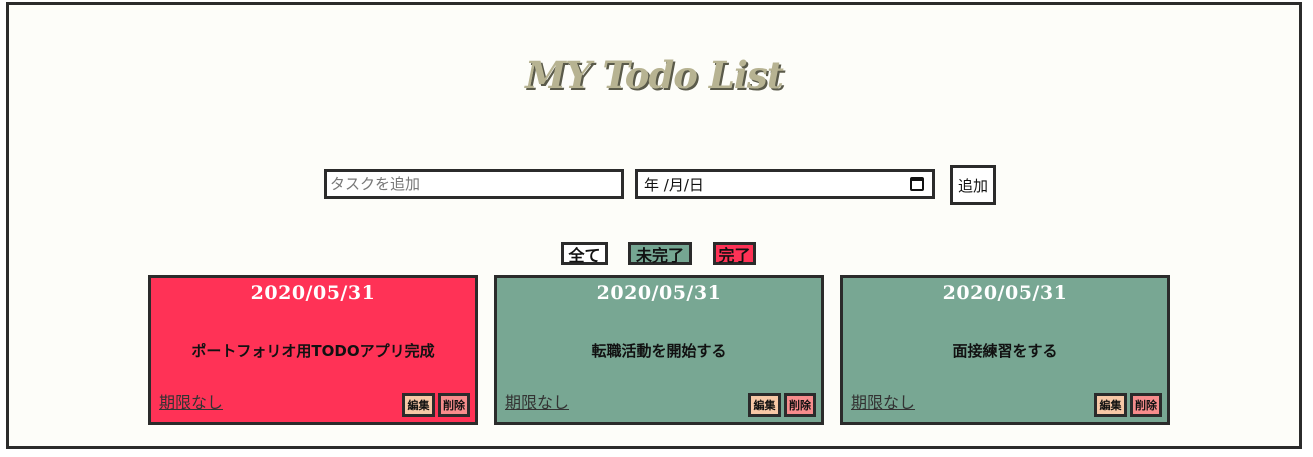 The height and width of the screenshot is (457, 1313). What do you see at coordinates (674, 184) in the screenshot?
I see `date-placeholder: 年 /月/日` at bounding box center [674, 184].